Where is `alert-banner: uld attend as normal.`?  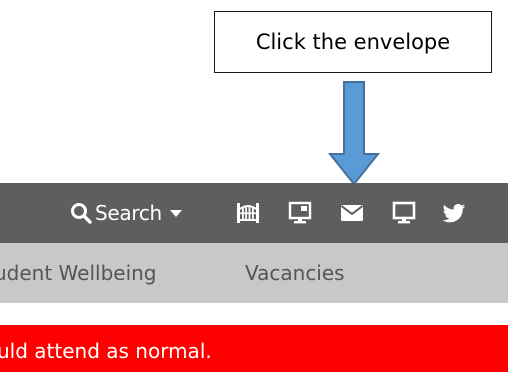 alert-banner: uld attend as normal. is located at coordinates (254, 348).